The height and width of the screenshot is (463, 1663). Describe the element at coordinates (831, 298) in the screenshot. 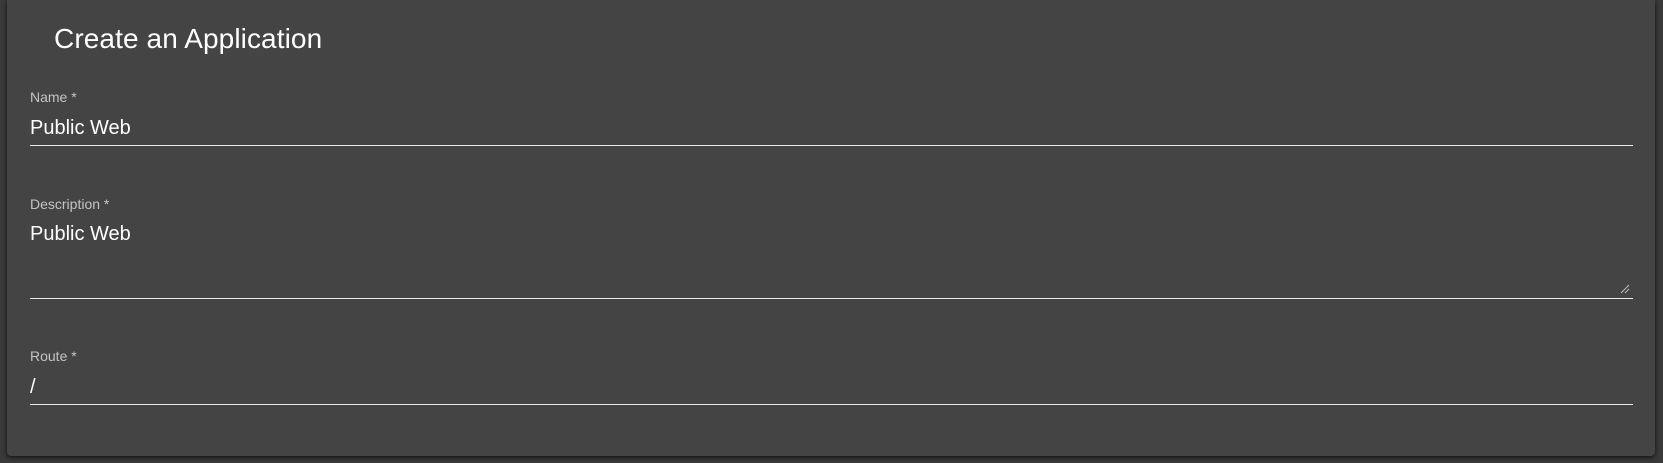

I see `description-underline` at that location.